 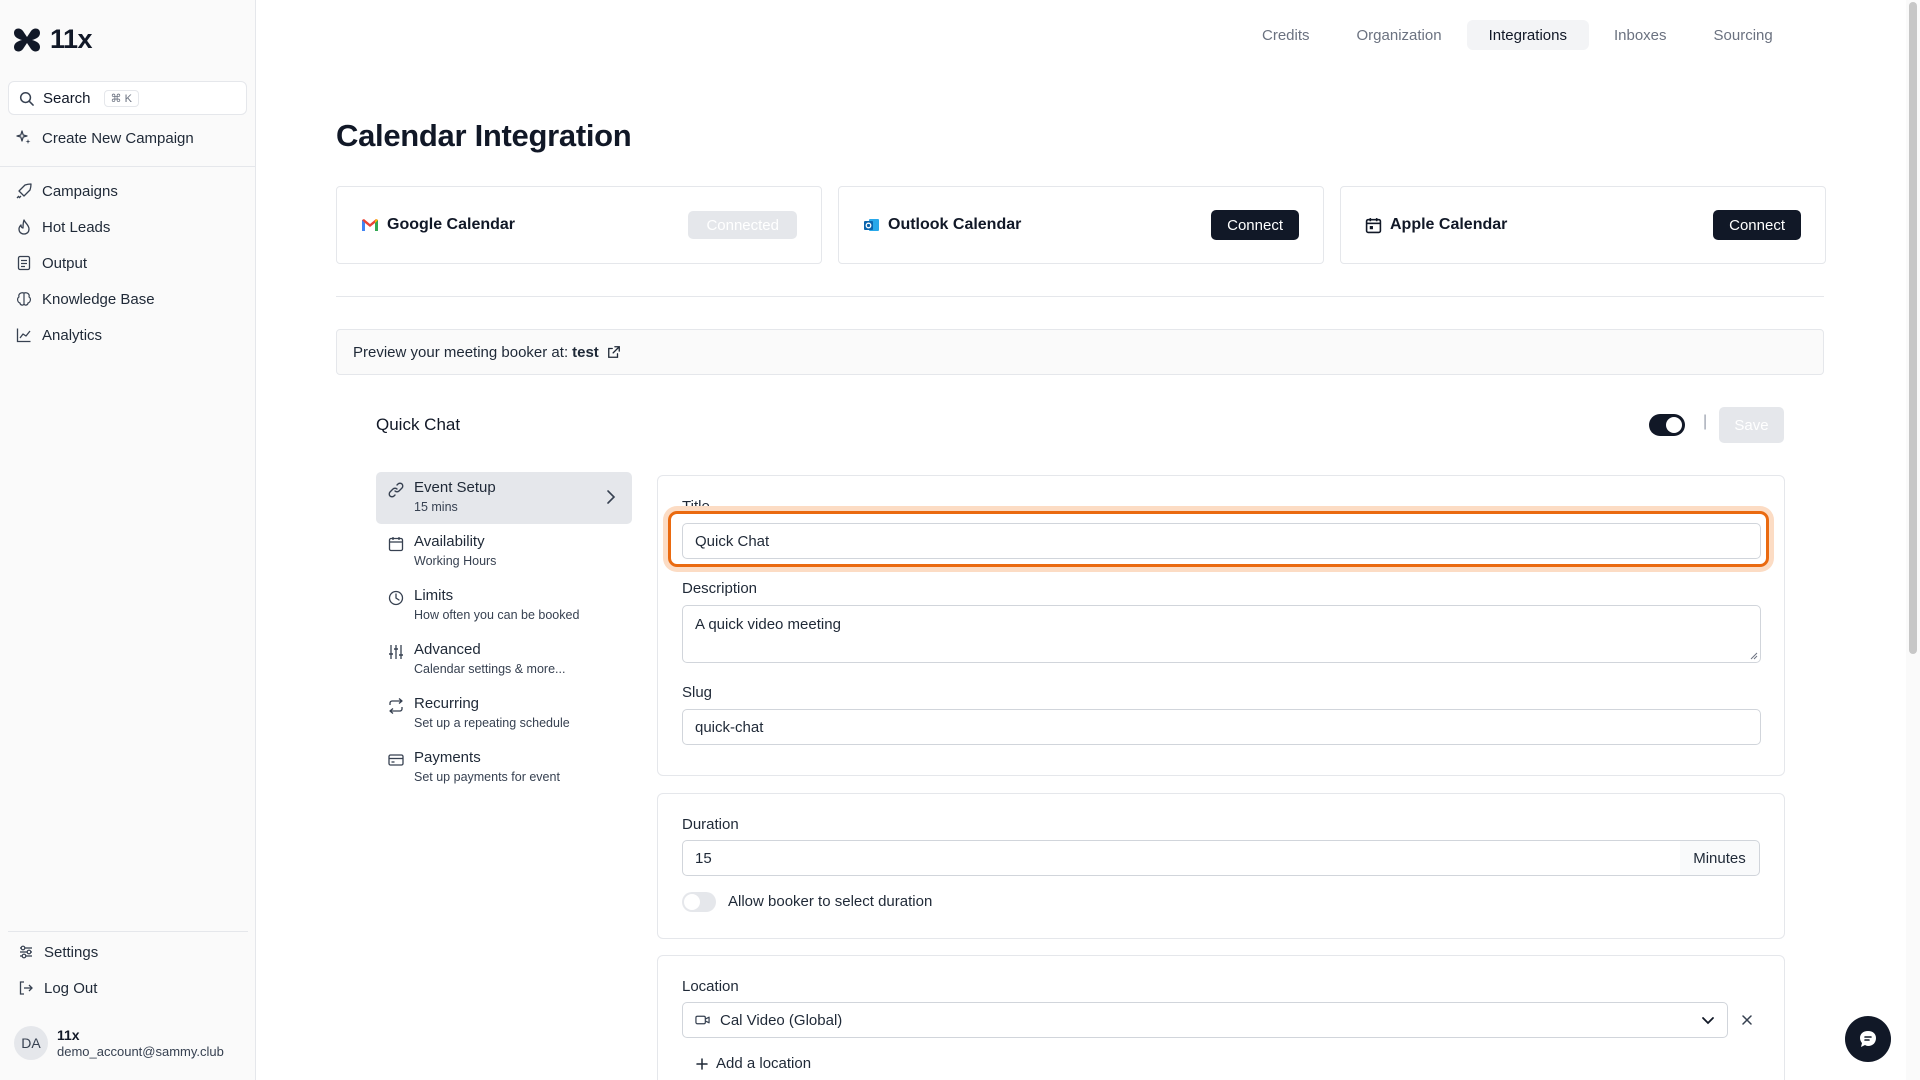 What do you see at coordinates (1221, 727) in the screenshot?
I see `slug-input: quick-chat` at bounding box center [1221, 727].